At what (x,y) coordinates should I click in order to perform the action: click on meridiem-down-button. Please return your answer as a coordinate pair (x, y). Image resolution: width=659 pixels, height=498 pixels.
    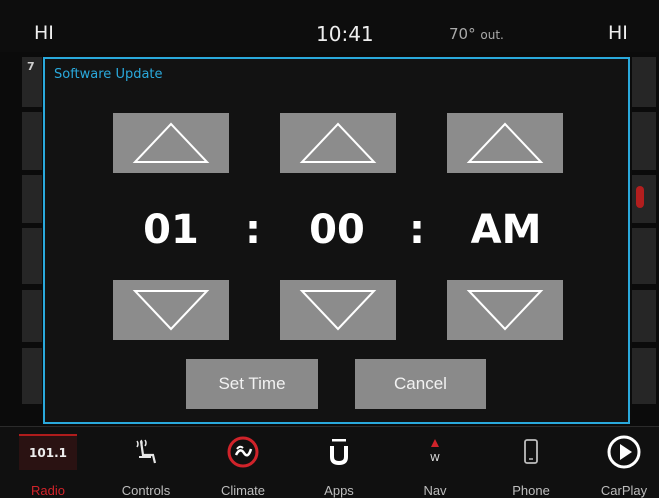
    Looking at the image, I should click on (505, 310).